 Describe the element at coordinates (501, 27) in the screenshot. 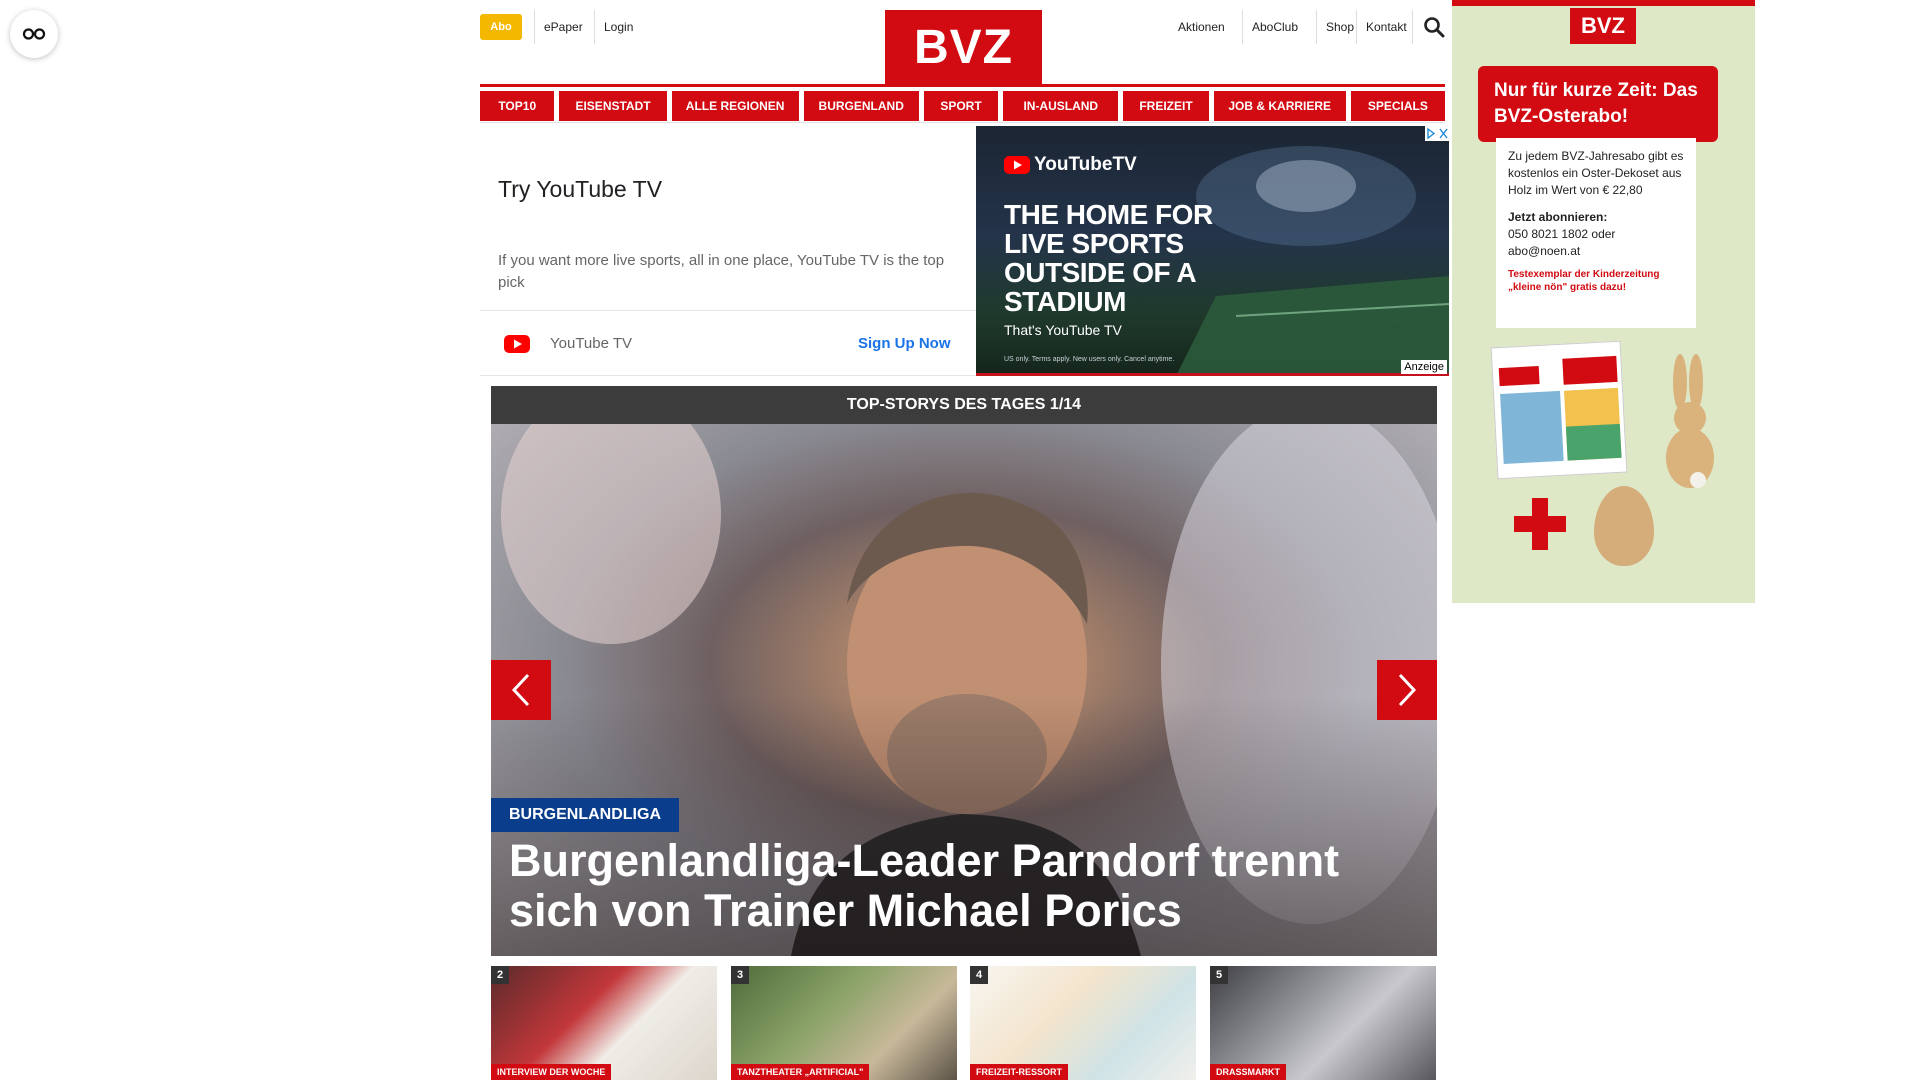

I see `abo-button: Abo` at that location.